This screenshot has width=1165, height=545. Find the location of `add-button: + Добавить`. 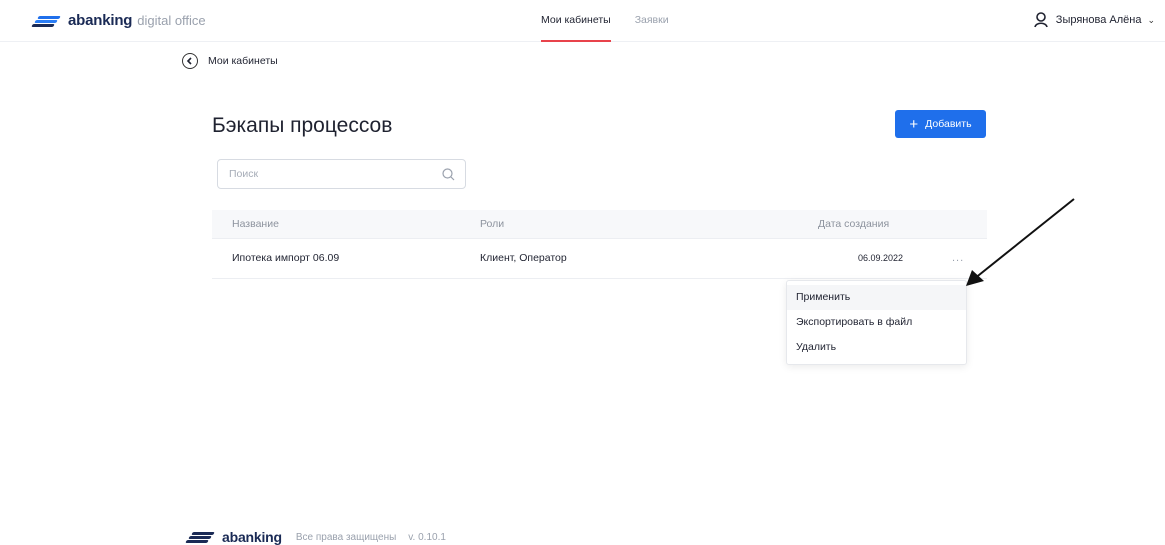

add-button: + Добавить is located at coordinates (940, 124).